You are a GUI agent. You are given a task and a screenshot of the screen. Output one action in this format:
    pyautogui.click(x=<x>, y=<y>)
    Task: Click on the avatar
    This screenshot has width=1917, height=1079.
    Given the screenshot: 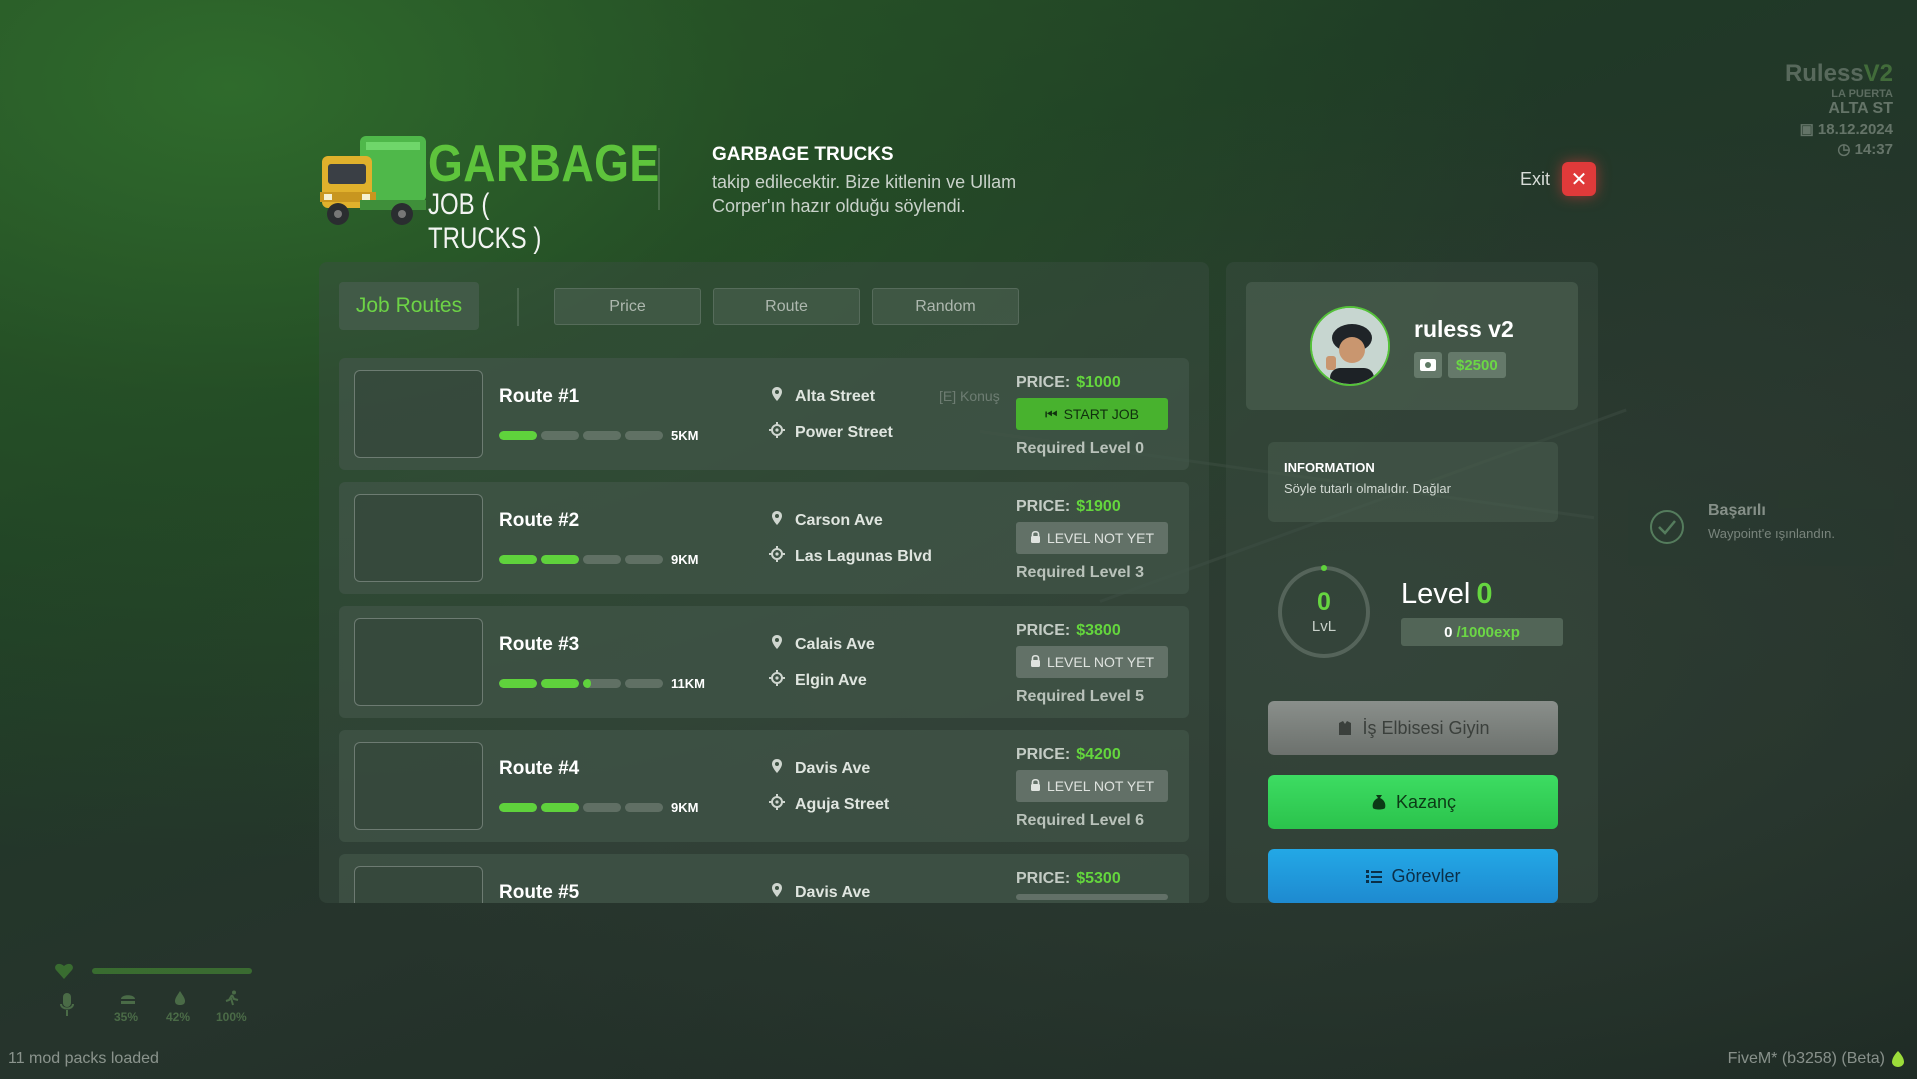 What is the action you would take?
    pyautogui.click(x=1350, y=346)
    